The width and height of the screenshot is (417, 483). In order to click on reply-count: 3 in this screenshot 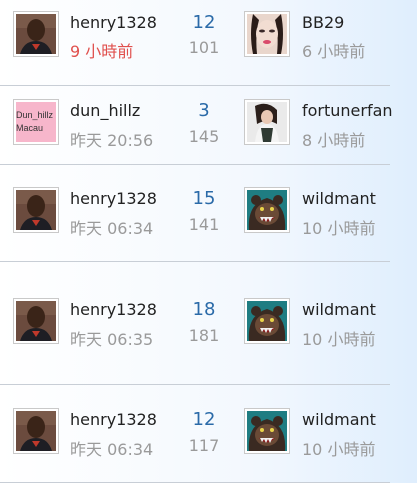, I will do `click(204, 110)`.